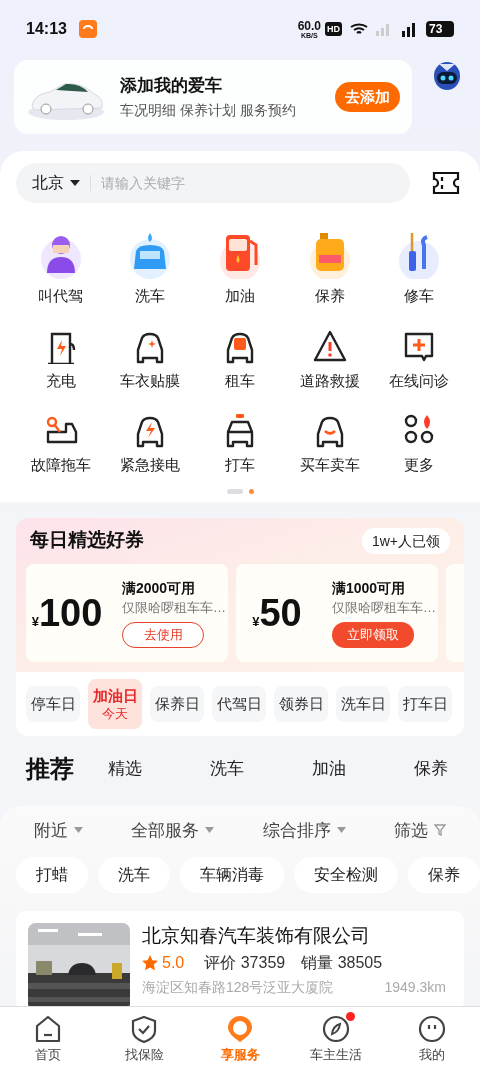 This screenshot has height=1073, width=480. Describe the element at coordinates (171, 86) in the screenshot. I see `card-title: 添加我的爱车` at that location.